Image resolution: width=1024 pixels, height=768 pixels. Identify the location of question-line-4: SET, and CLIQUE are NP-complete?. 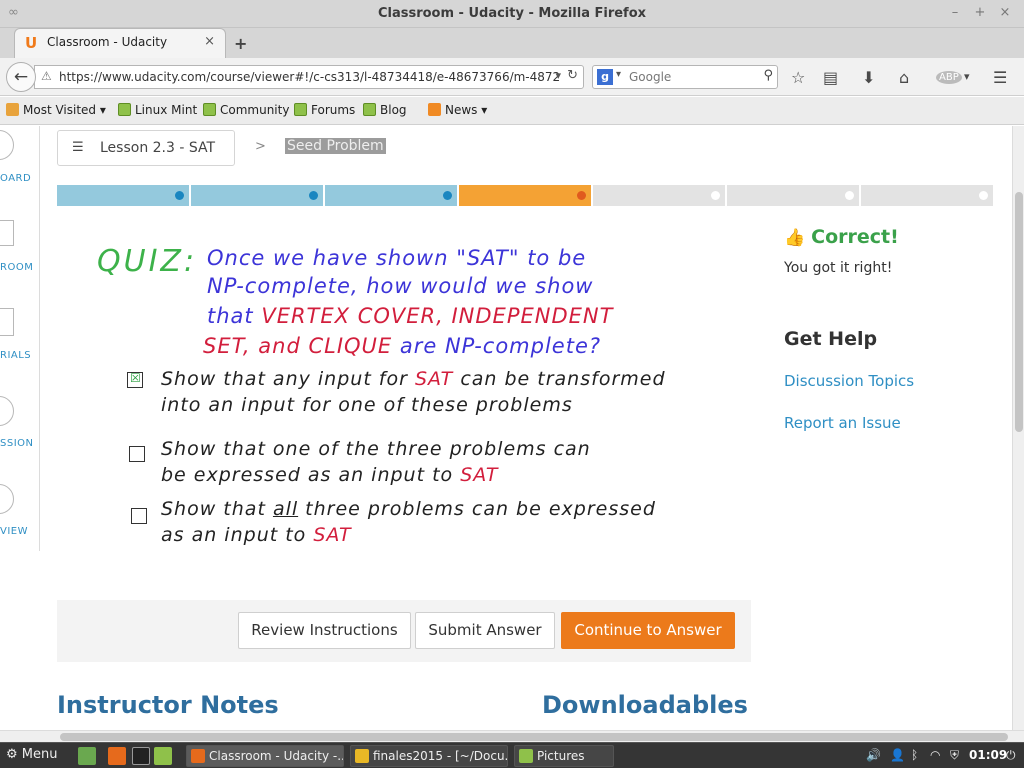
(402, 346).